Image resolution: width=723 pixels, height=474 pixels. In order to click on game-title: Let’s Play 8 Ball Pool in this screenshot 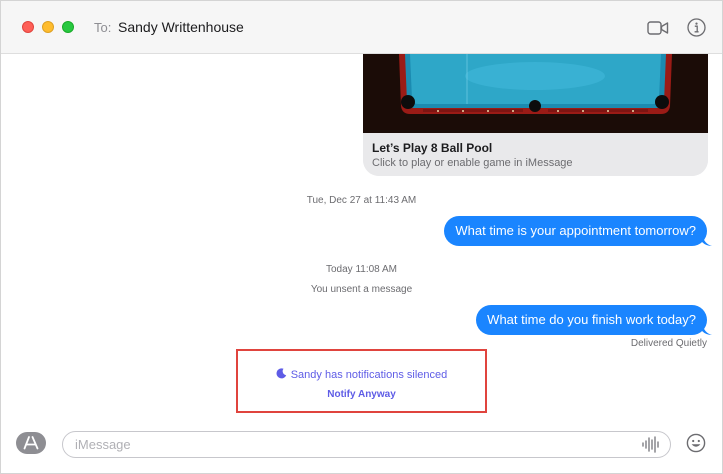, I will do `click(432, 148)`.